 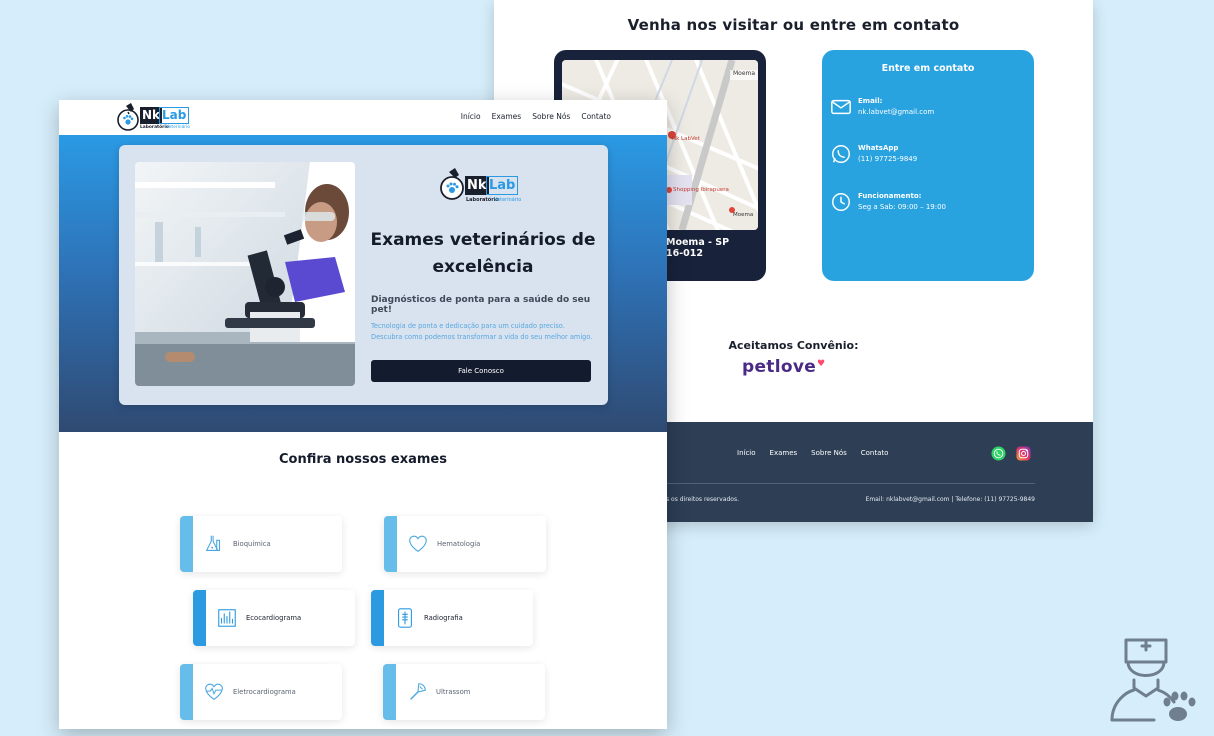 What do you see at coordinates (459, 544) in the screenshot?
I see `exam-label: Hematologia` at bounding box center [459, 544].